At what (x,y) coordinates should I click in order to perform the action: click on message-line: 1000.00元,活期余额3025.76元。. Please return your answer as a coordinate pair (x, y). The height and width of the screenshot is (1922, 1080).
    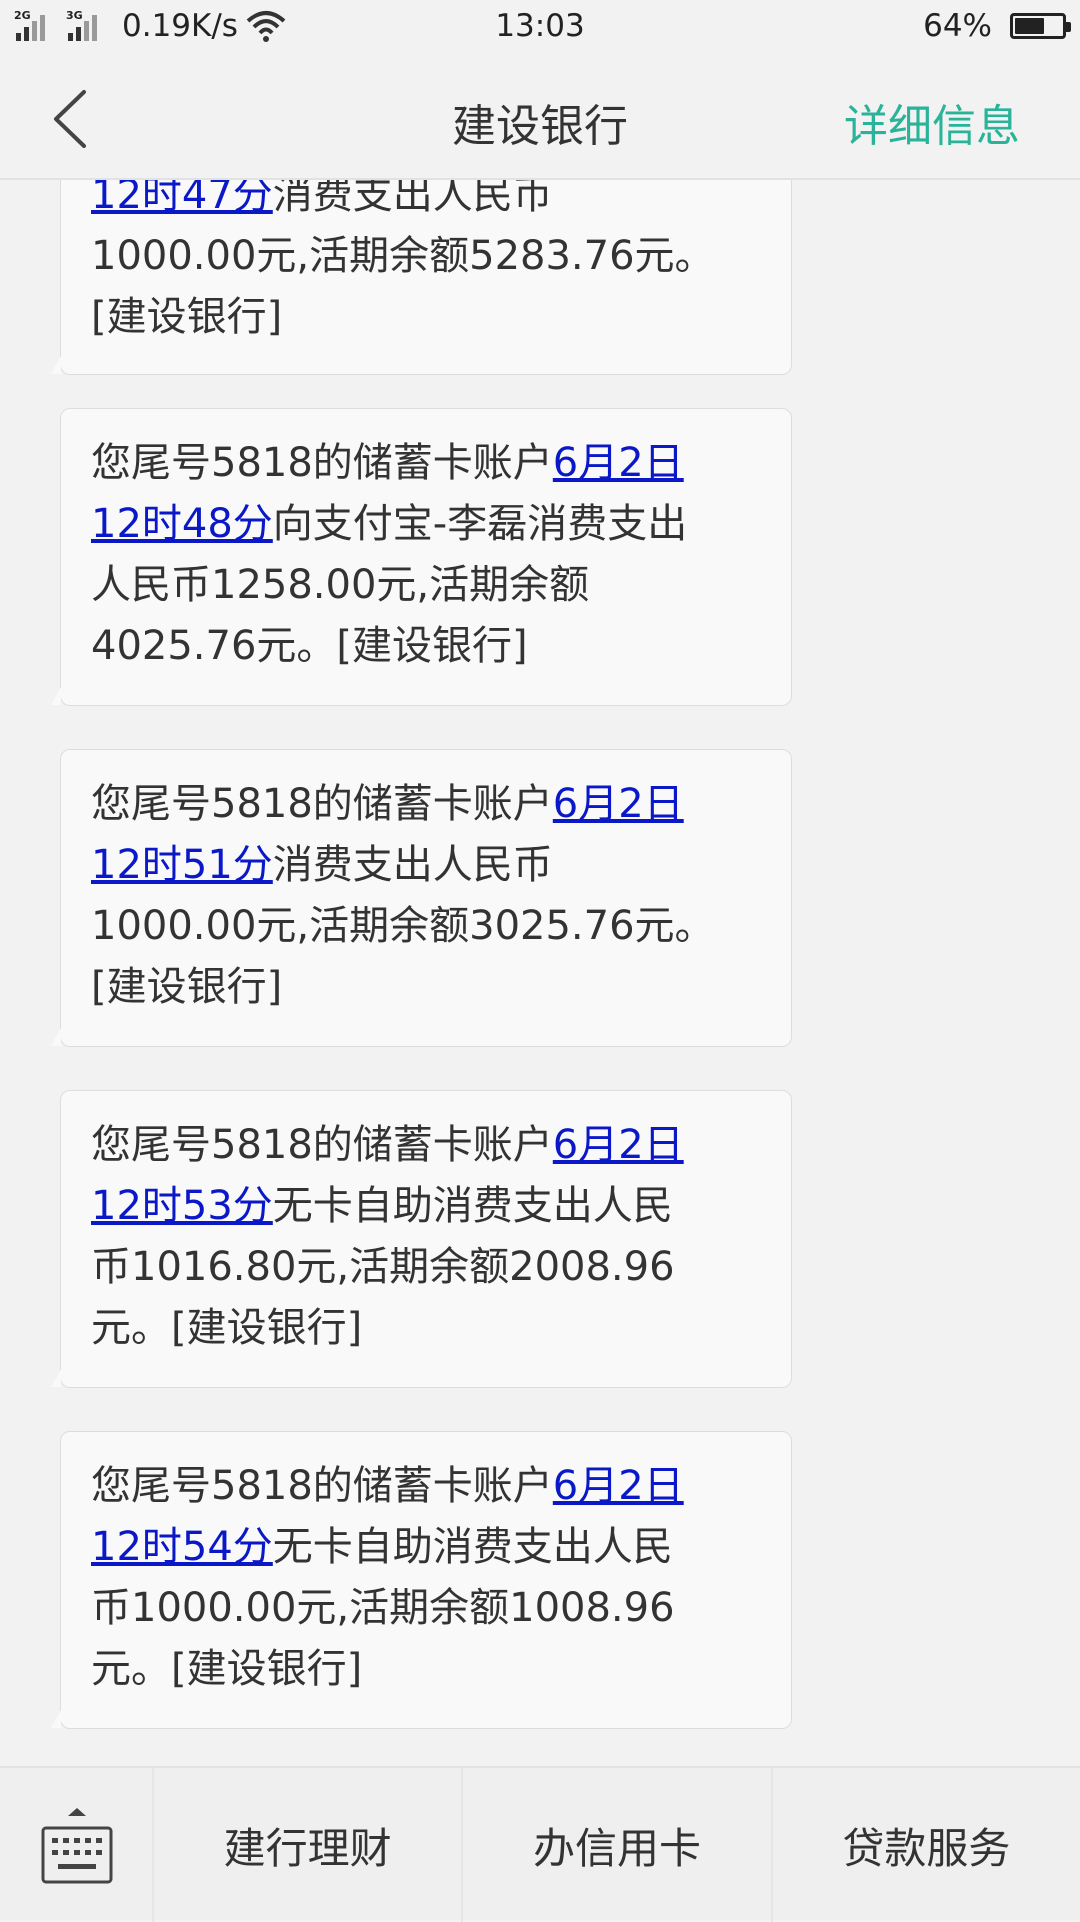
    Looking at the image, I should click on (403, 926).